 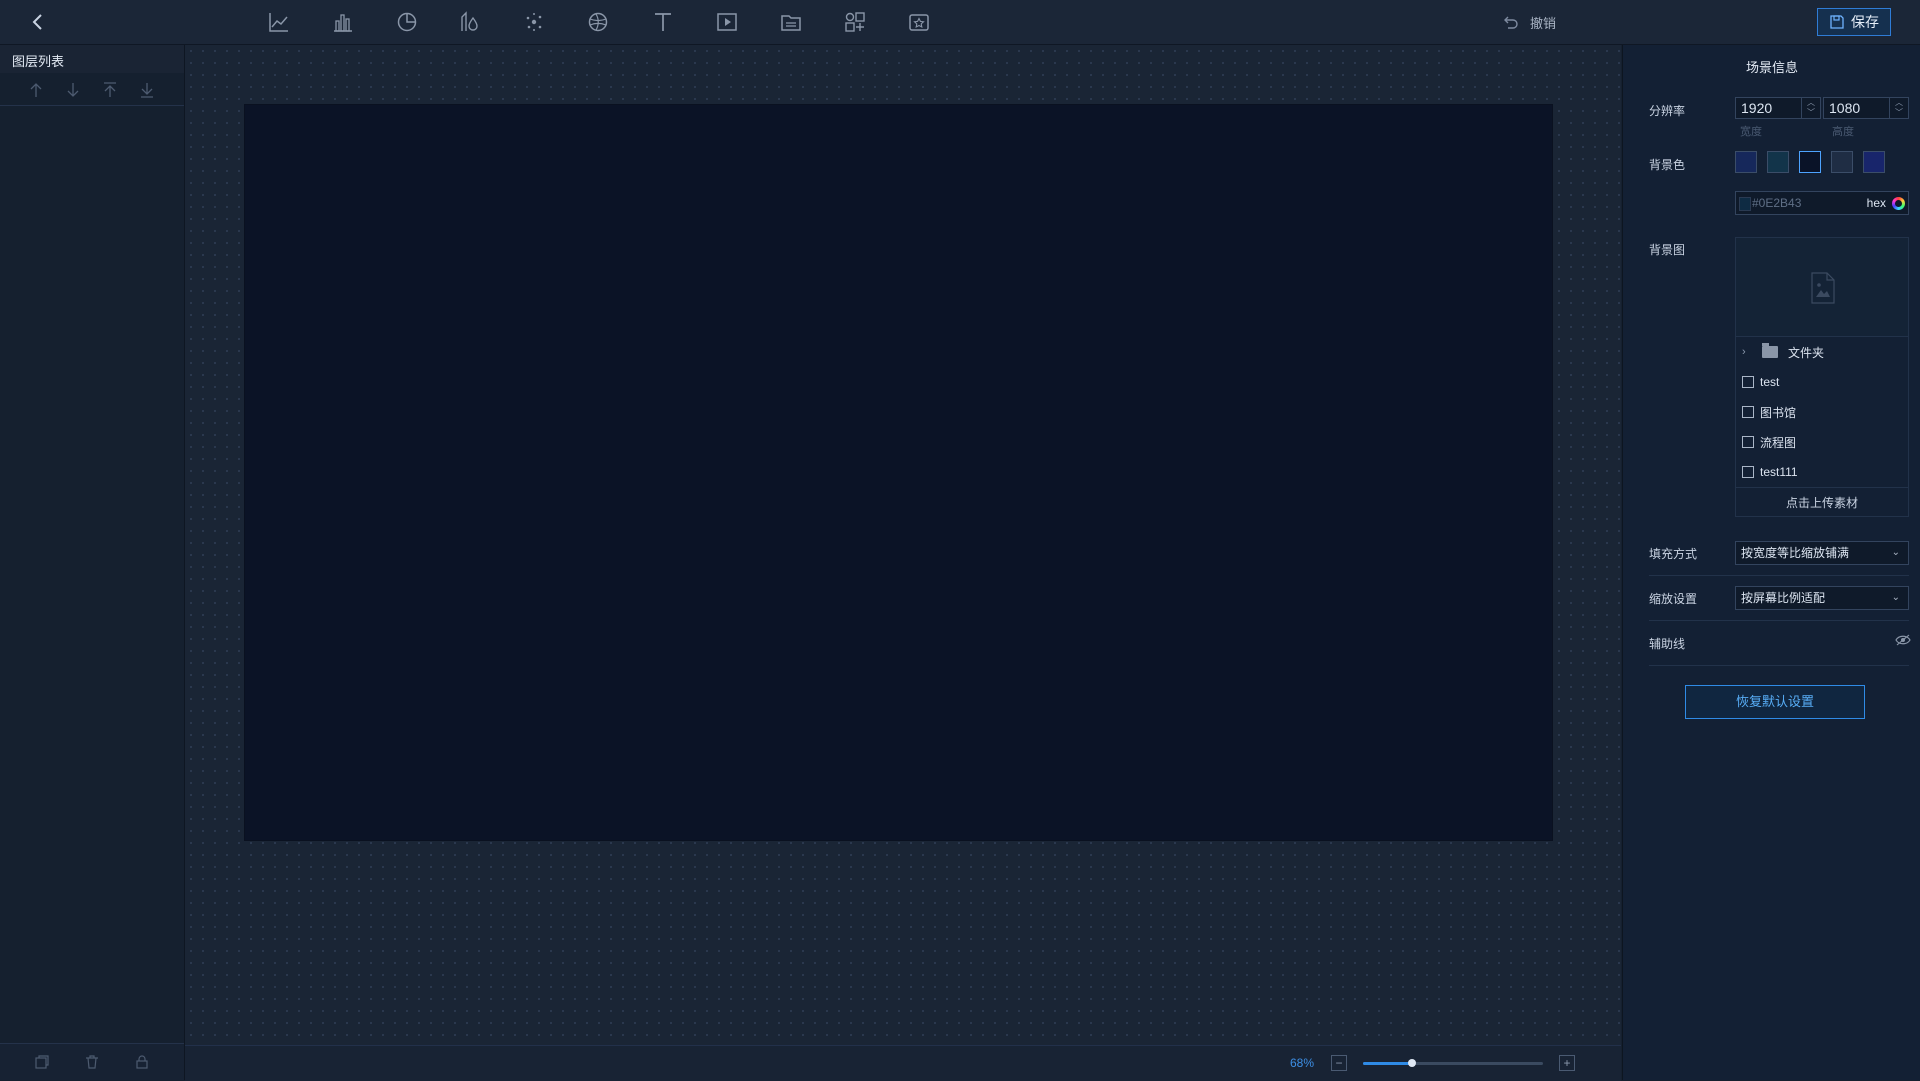 What do you see at coordinates (903, 1063) in the screenshot?
I see `zoom-bar: 68% − +` at bounding box center [903, 1063].